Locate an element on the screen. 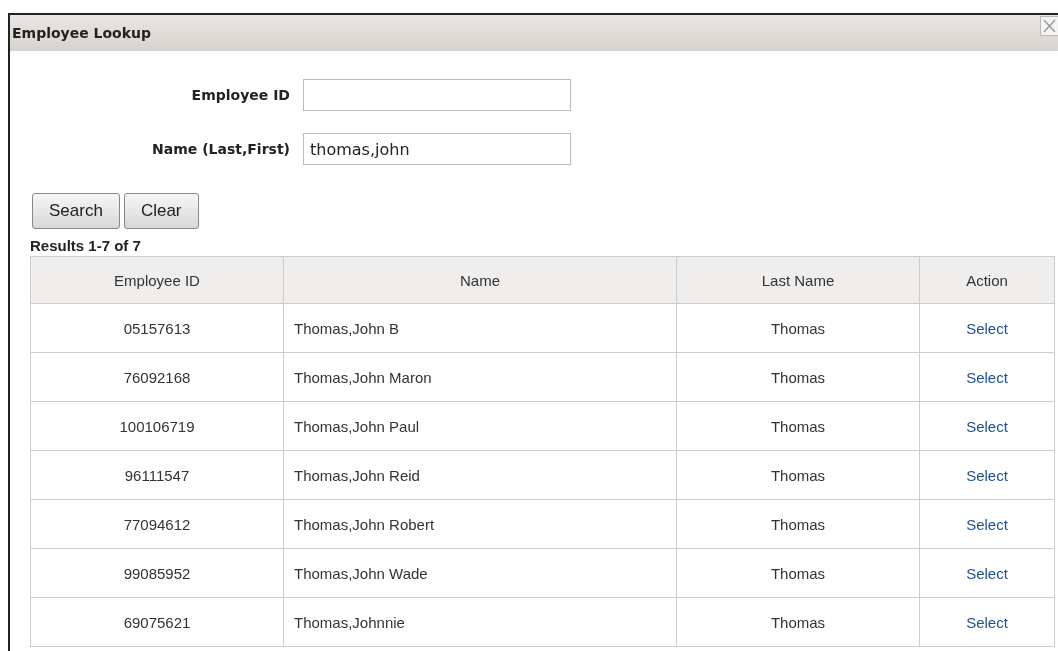 This screenshot has height=651, width=1058. table-cell: Thomas,John Paul is located at coordinates (480, 426).